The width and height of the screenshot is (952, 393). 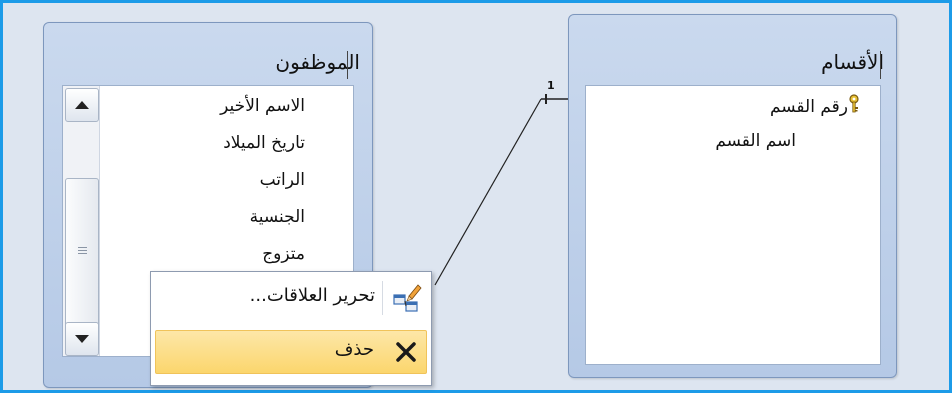 I want to click on delete-x-icon, so click(x=406, y=352).